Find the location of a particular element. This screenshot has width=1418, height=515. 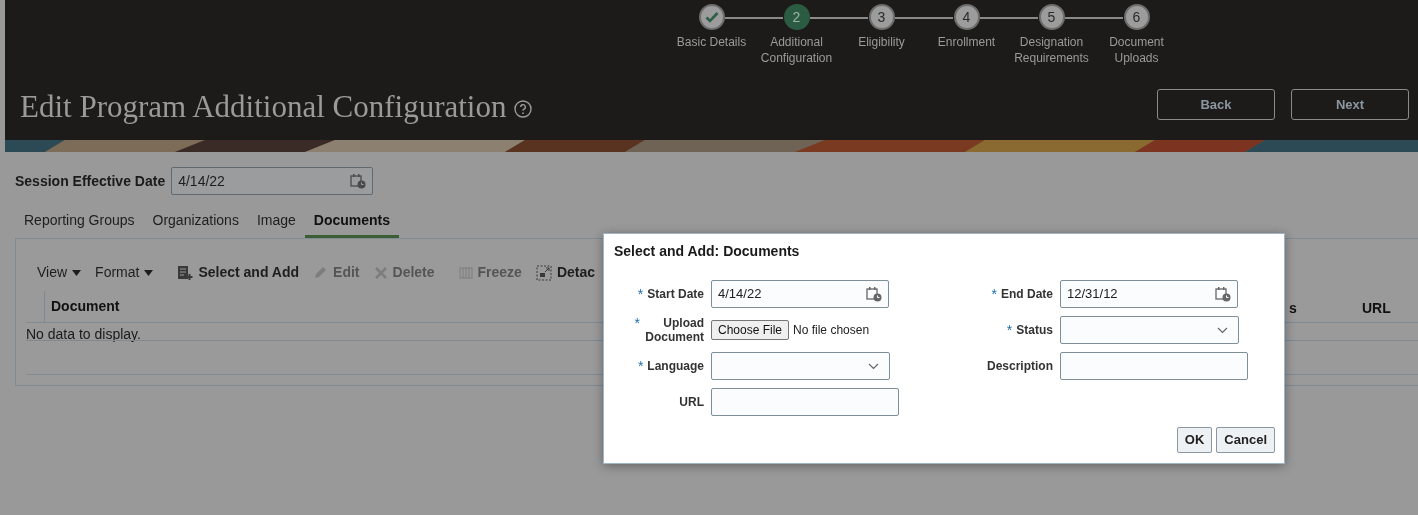

help-icon is located at coordinates (523, 109).